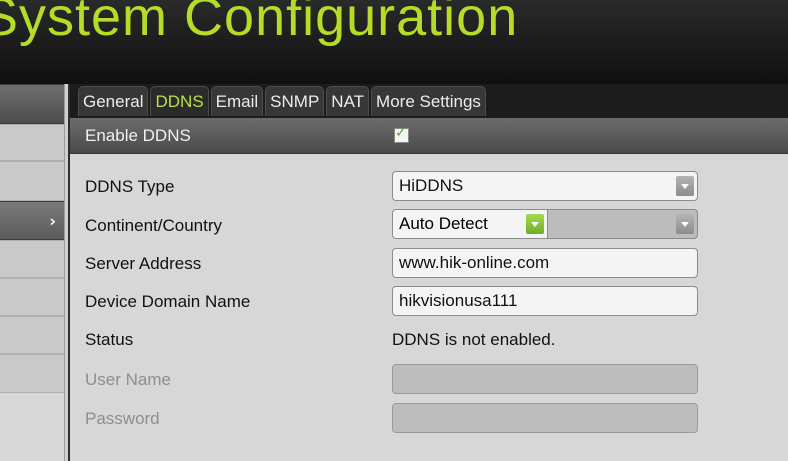  What do you see at coordinates (545, 379) in the screenshot?
I see `user-name-input` at bounding box center [545, 379].